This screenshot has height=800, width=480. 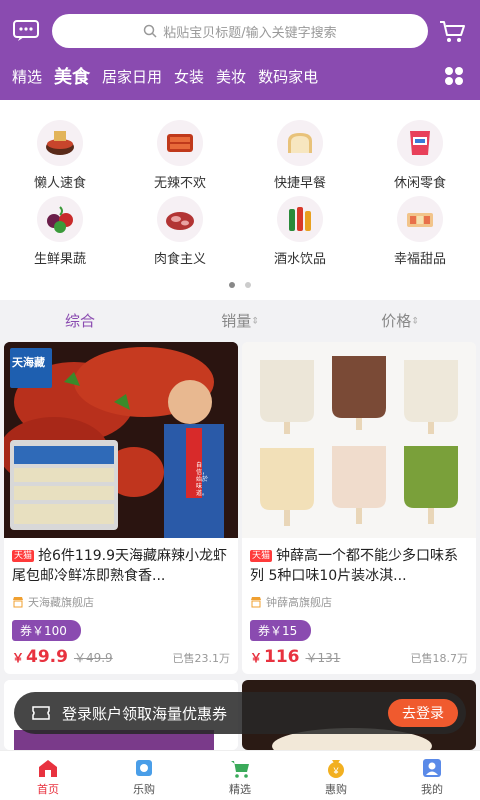 I want to click on sold-count: 已售18.7万, so click(x=439, y=658).